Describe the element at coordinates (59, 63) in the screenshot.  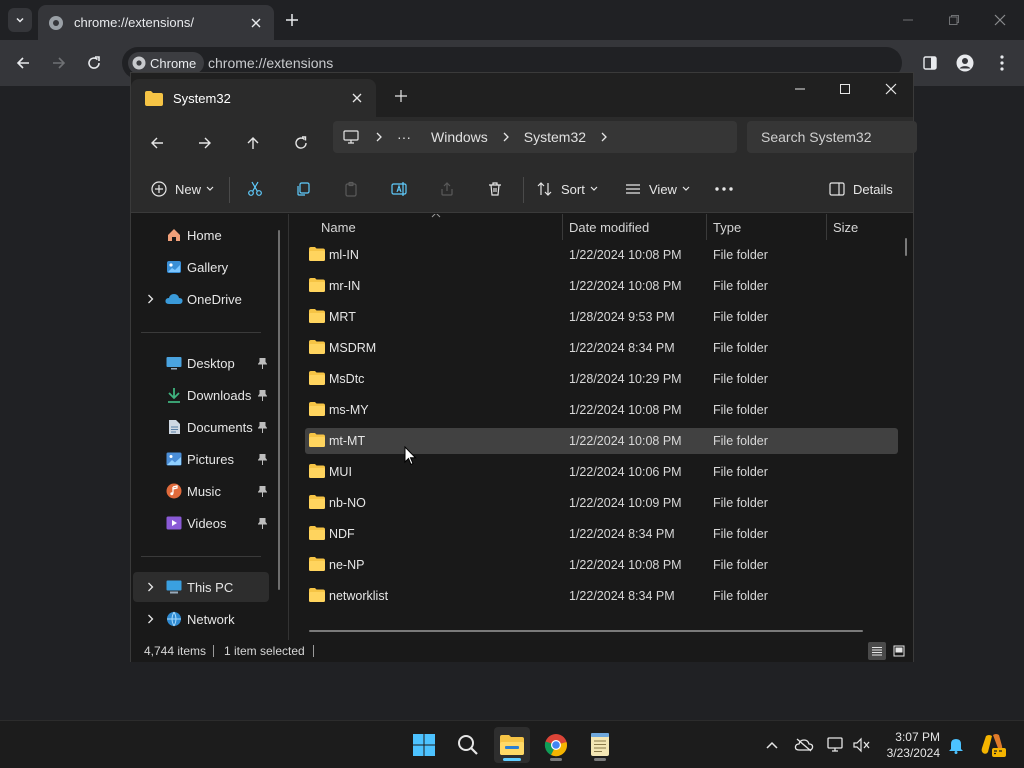
I see `forward-button` at that location.